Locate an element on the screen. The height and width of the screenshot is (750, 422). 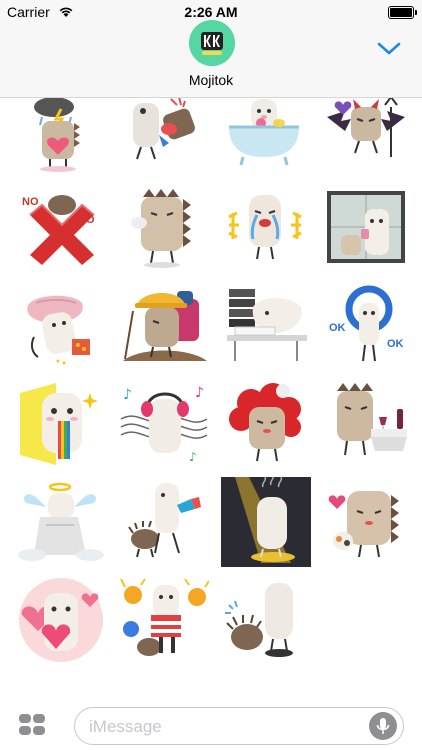
sticker-hedgehog-wine-table is located at coordinates (366, 424).